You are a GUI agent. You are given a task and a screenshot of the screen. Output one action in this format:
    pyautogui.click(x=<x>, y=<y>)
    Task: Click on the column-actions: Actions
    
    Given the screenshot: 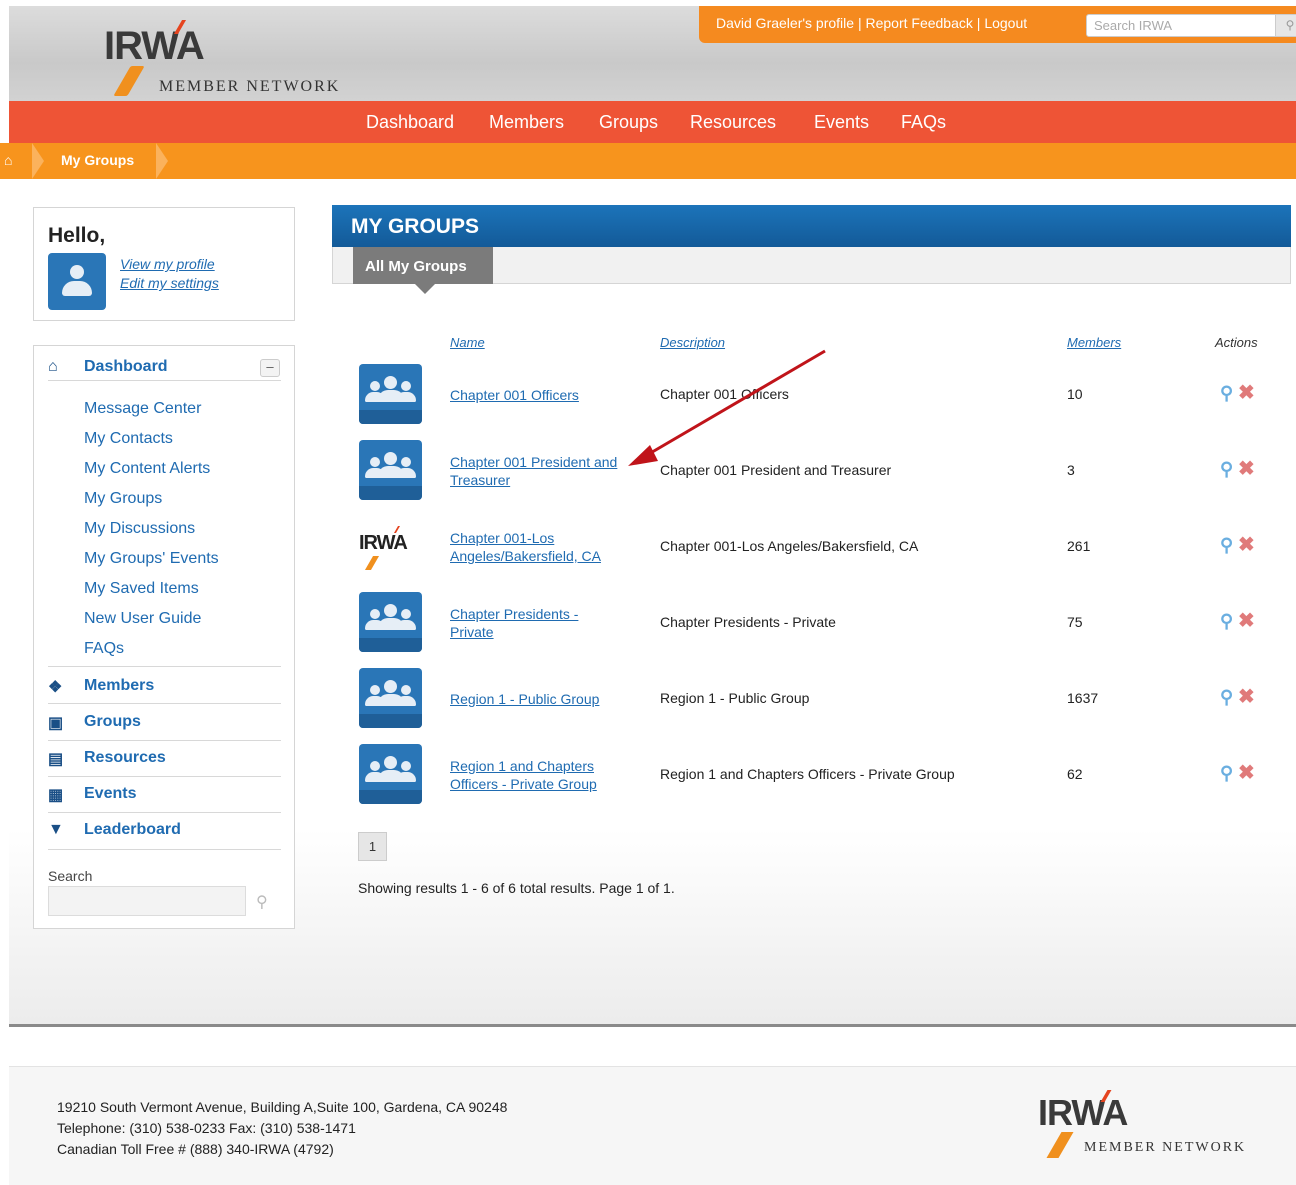 What is the action you would take?
    pyautogui.click(x=1236, y=342)
    